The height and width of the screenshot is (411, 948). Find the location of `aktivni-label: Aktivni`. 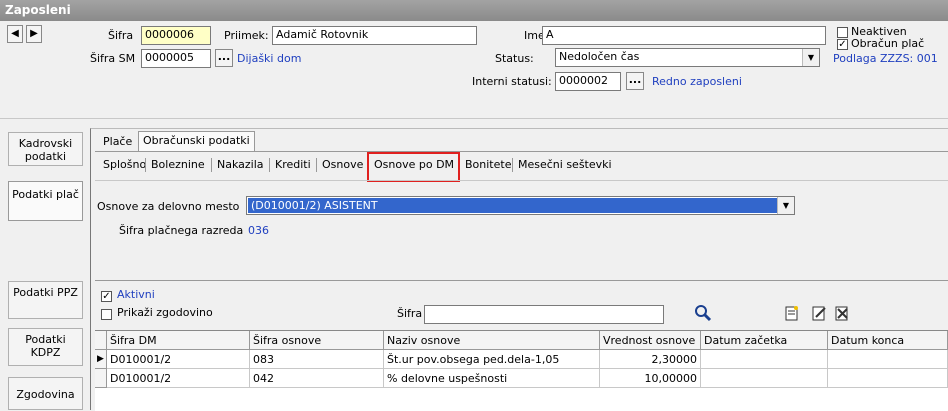

aktivni-label: Aktivni is located at coordinates (136, 294).